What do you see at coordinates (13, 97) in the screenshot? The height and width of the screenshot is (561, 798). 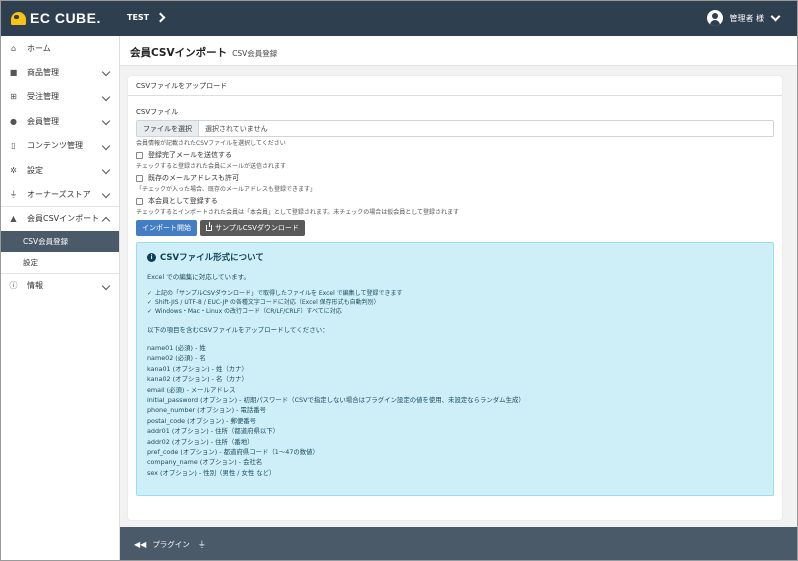 I see `cart-icon: ⊞` at bounding box center [13, 97].